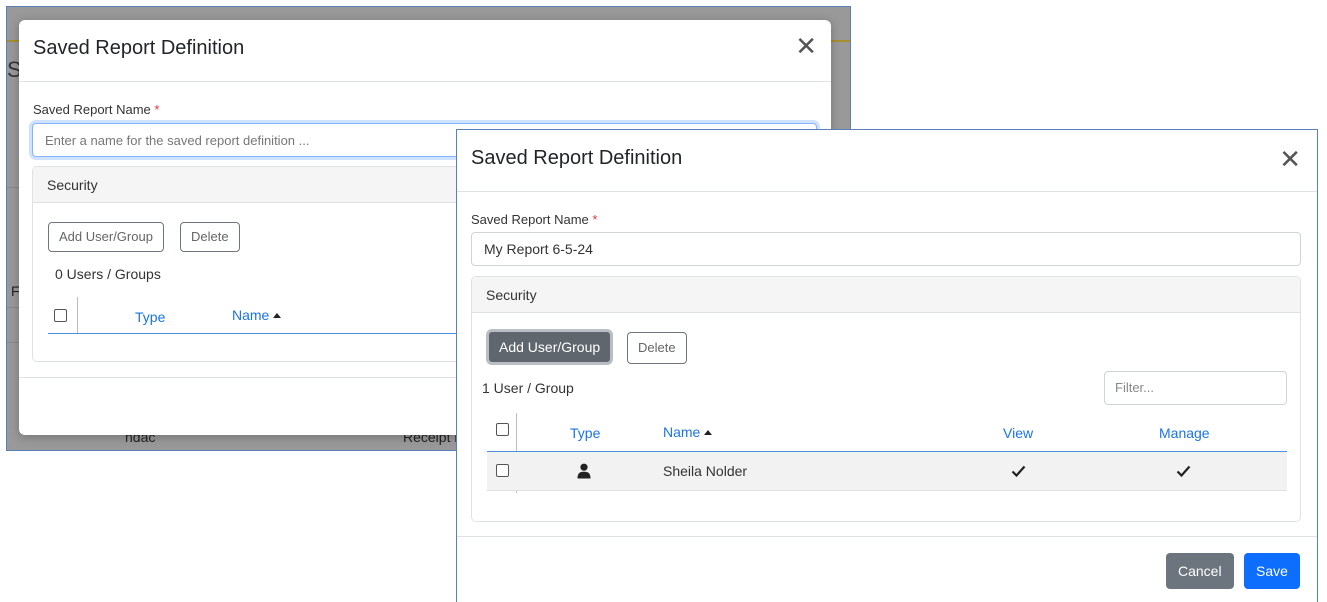 This screenshot has width=1327, height=602. I want to click on manage-checkmark-icon, so click(1183, 471).